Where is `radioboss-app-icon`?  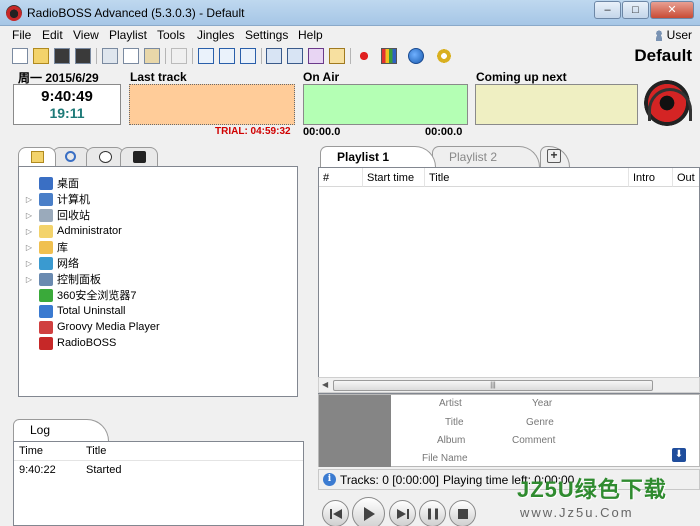
radioboss-app-icon is located at coordinates (14, 13).